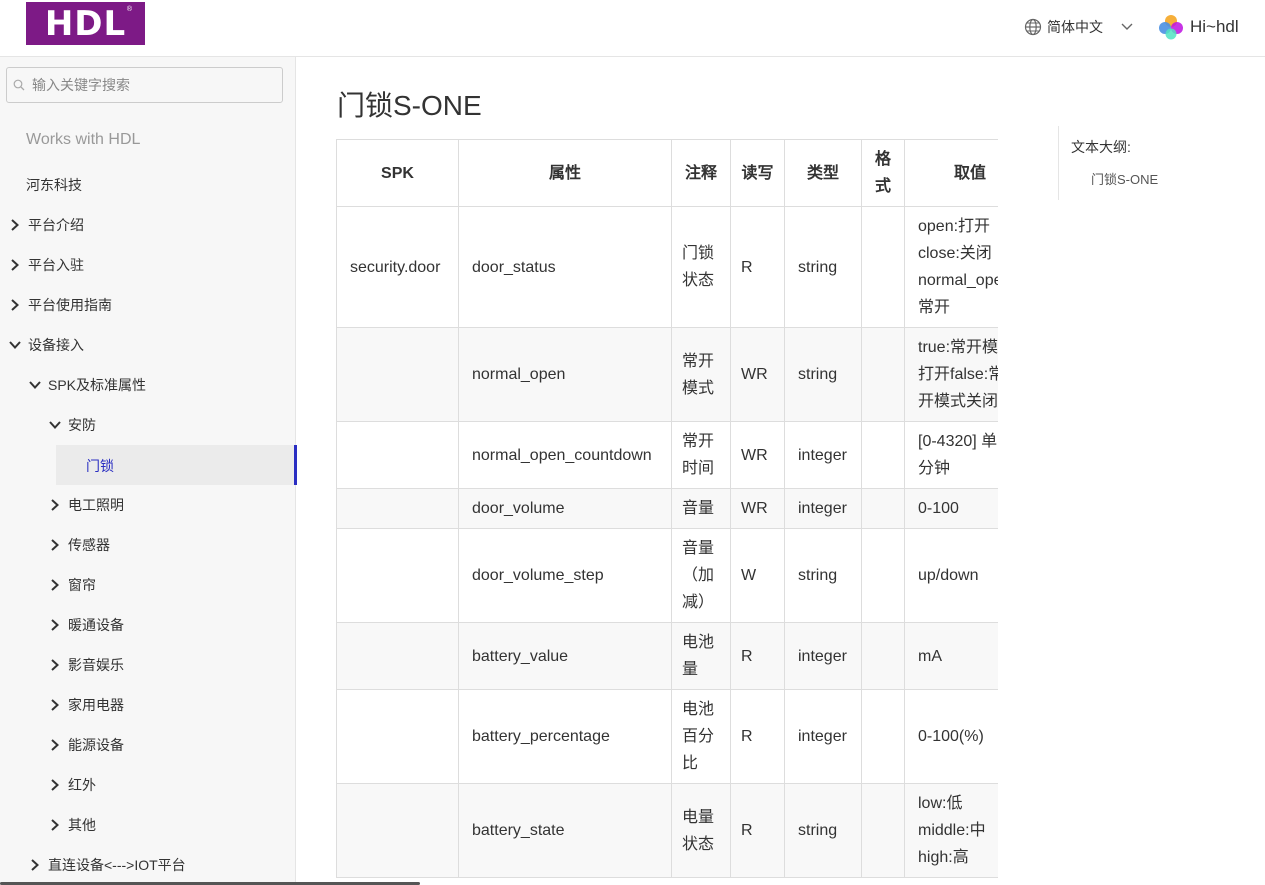  Describe the element at coordinates (100, 466) in the screenshot. I see `sidebar-item-label: 门锁` at that location.